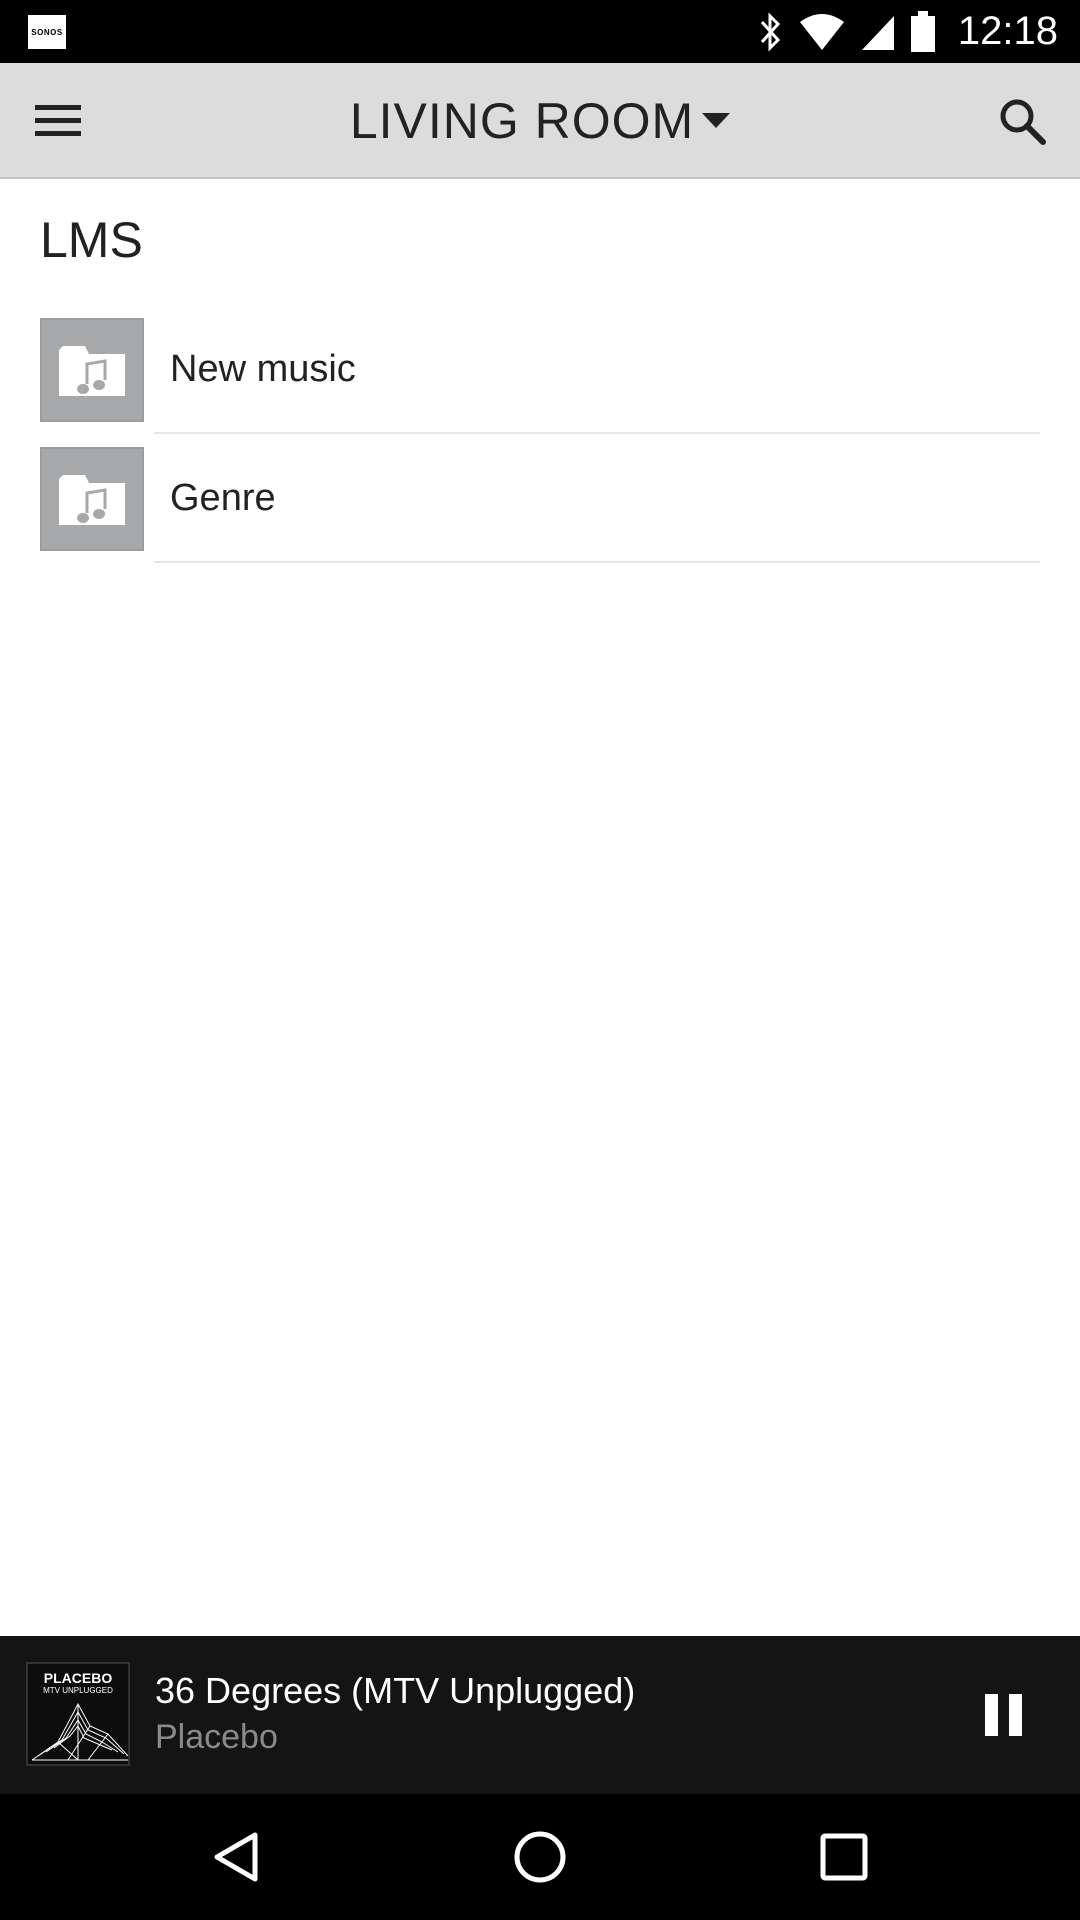  I want to click on menu-button, so click(58, 121).